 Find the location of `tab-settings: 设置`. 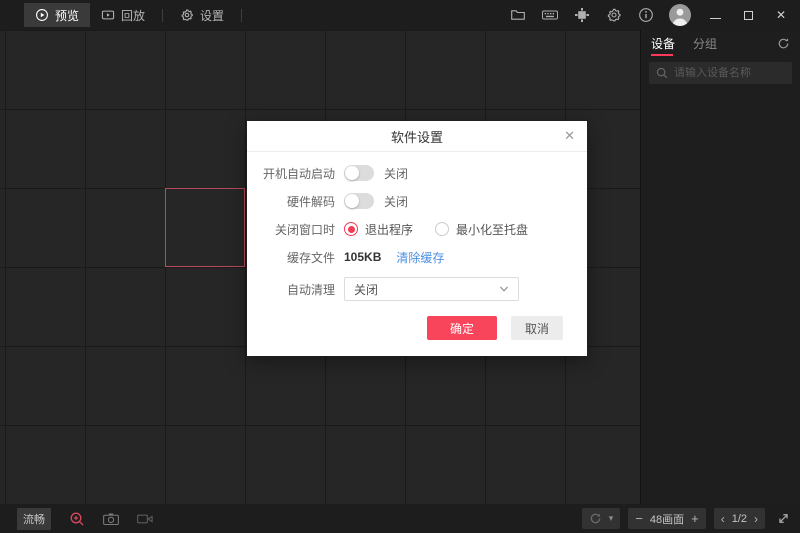

tab-settings: 设置 is located at coordinates (202, 15).